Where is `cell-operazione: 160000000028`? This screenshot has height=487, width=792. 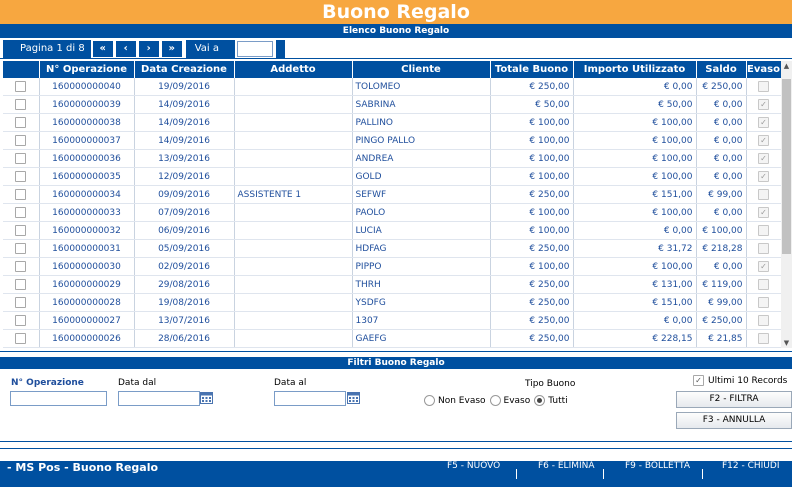
cell-operazione: 160000000028 is located at coordinates (87, 302).